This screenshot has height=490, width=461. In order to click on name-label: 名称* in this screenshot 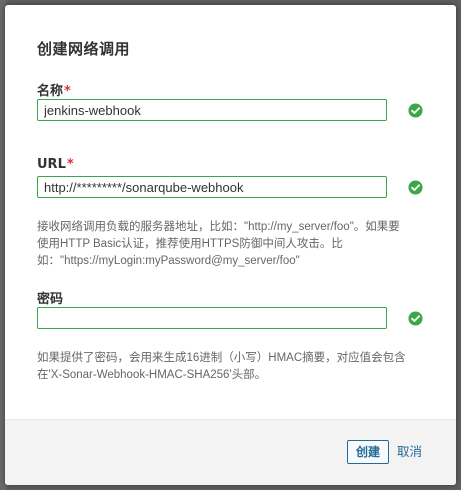, I will do `click(54, 89)`.